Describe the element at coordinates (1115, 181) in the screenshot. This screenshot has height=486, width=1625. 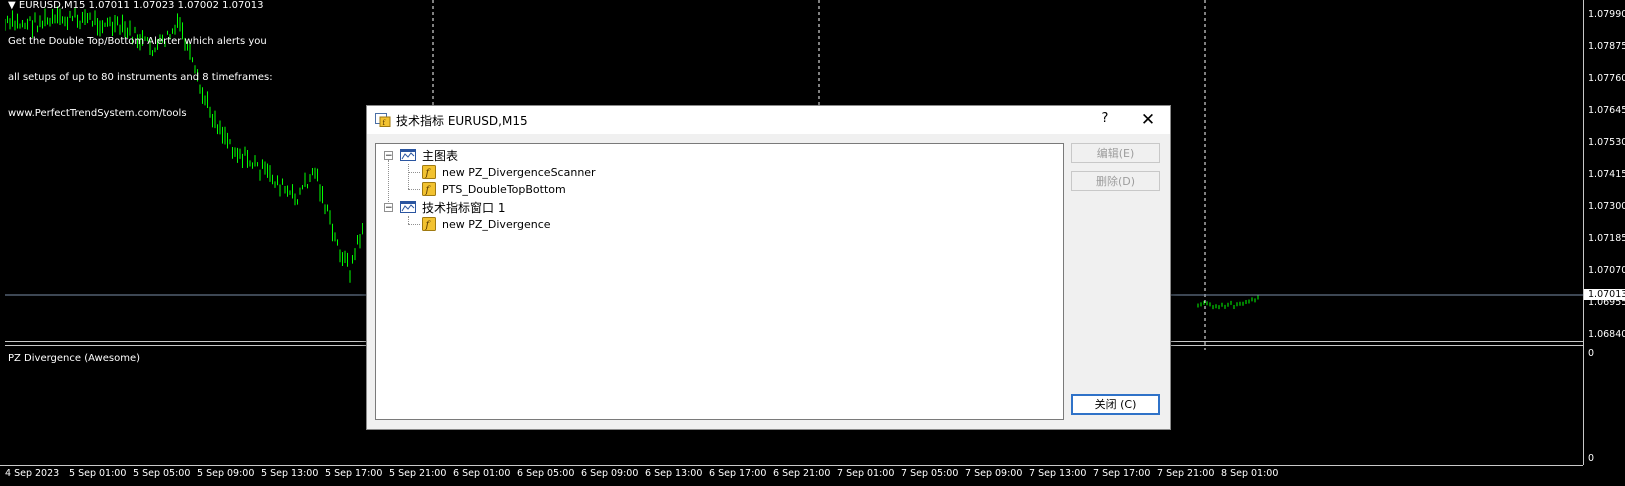
I see `delete-button: 删除(D)` at that location.